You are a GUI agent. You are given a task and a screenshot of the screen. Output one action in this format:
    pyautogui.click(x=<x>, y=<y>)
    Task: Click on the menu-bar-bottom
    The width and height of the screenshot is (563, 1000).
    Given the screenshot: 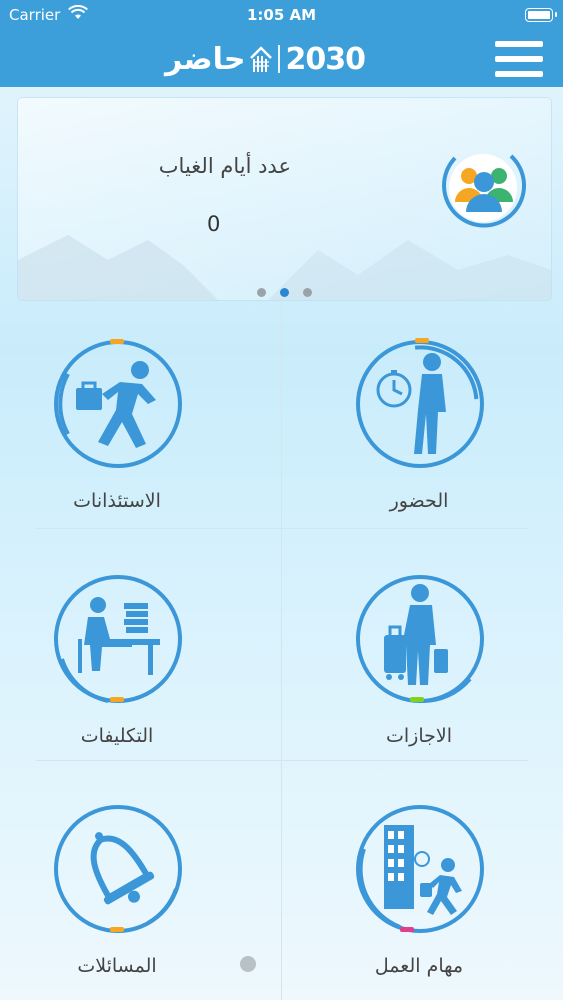 What is the action you would take?
    pyautogui.click(x=519, y=74)
    